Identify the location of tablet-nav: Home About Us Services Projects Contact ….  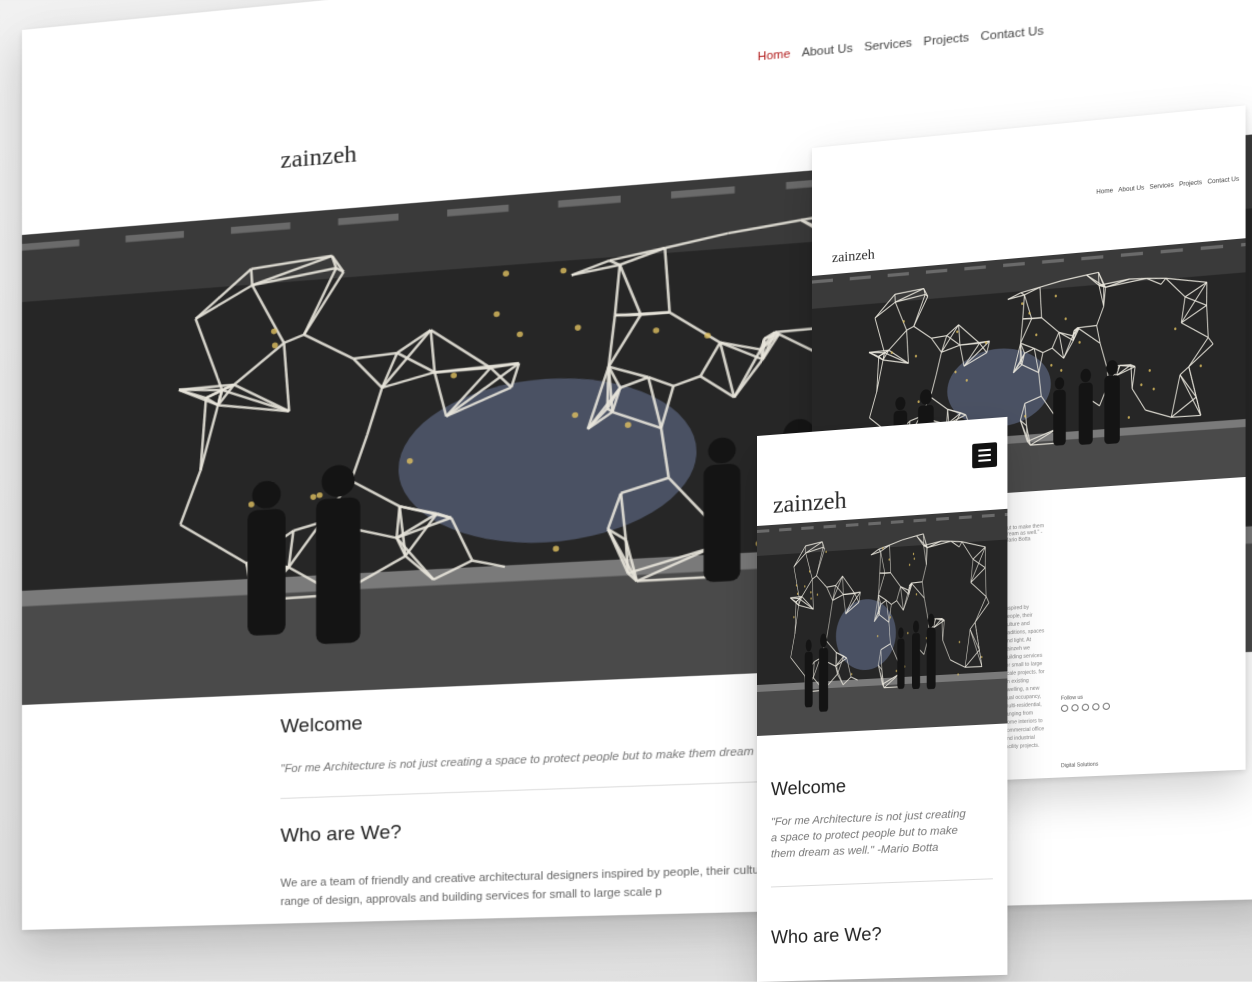
(1167, 186).